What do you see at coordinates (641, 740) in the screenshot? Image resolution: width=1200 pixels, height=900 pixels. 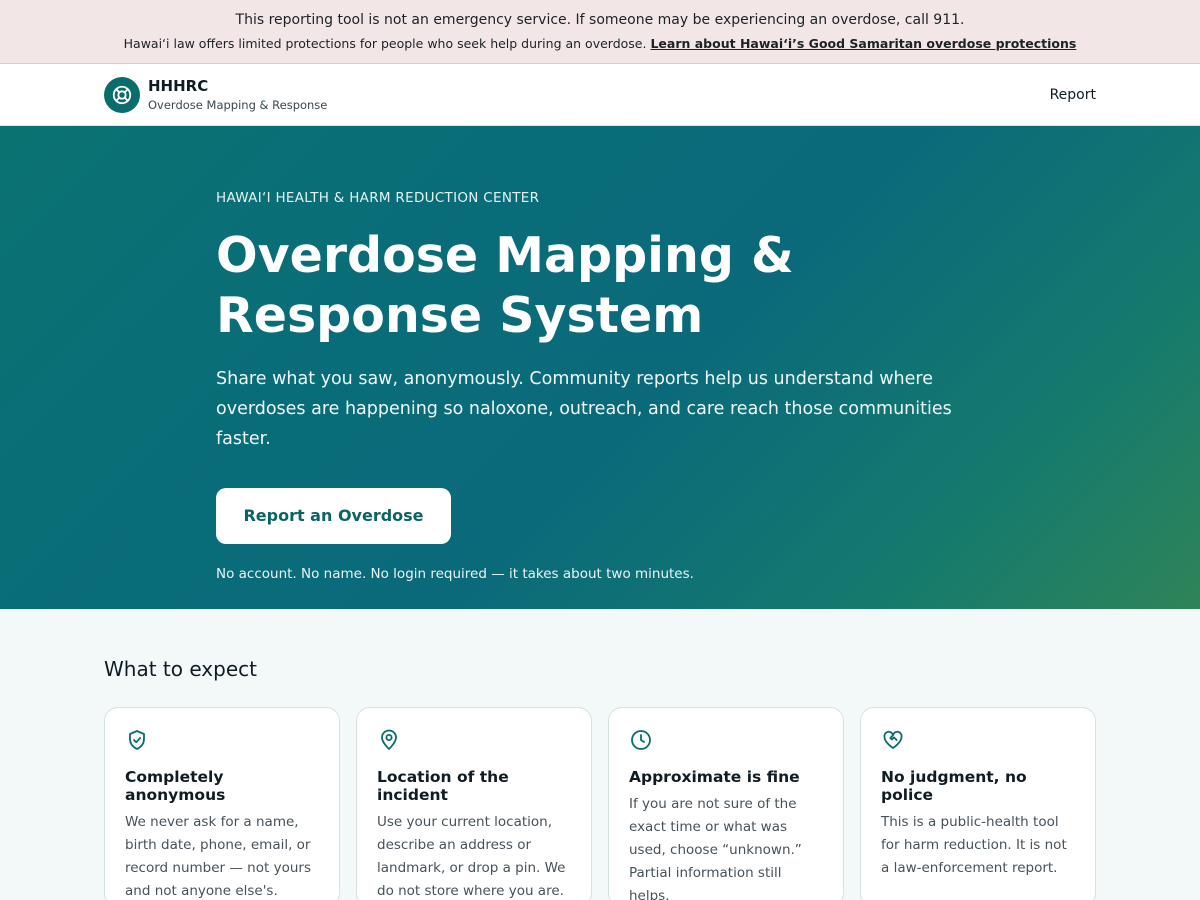 I see `clock-icon` at bounding box center [641, 740].